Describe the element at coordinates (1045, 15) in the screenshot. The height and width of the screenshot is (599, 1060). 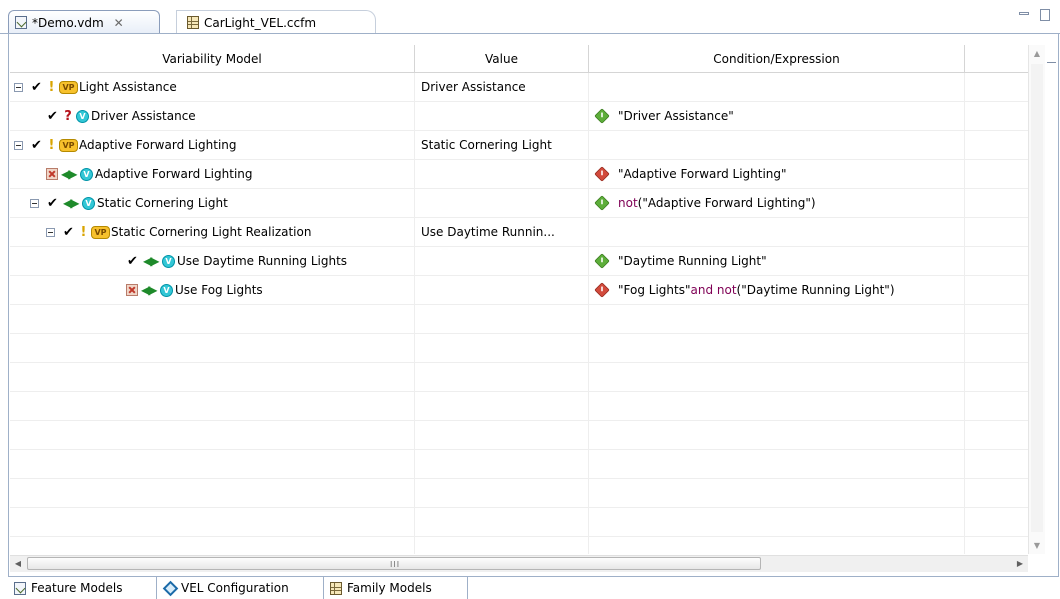
I see `maximize-icon` at that location.